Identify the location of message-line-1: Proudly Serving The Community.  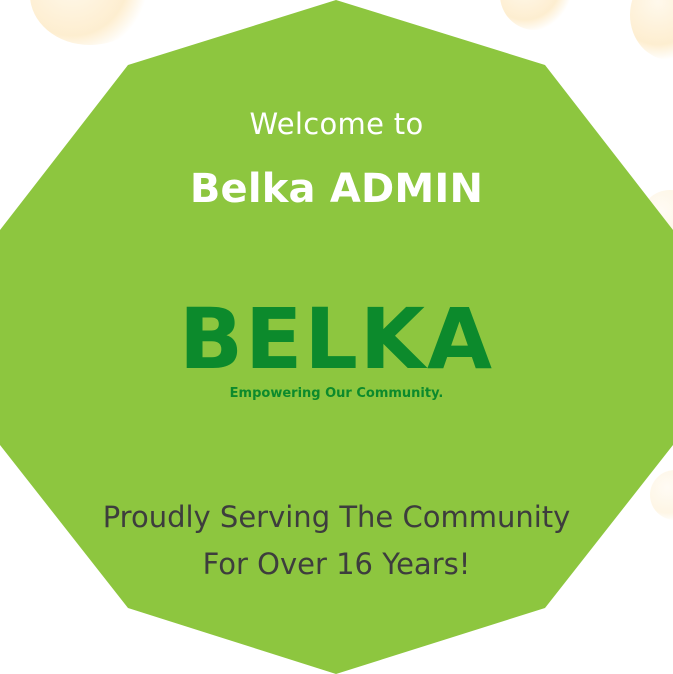
(336, 517).